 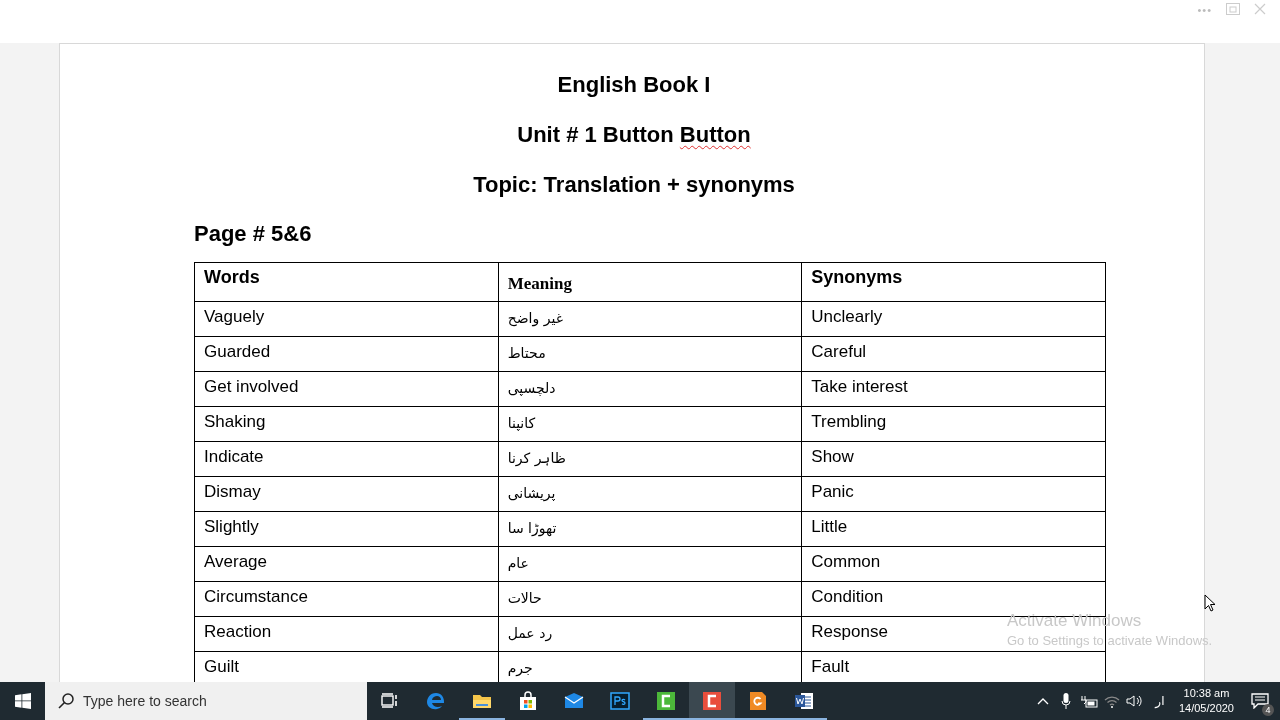 I want to click on battery-plug-icon, so click(x=1089, y=701).